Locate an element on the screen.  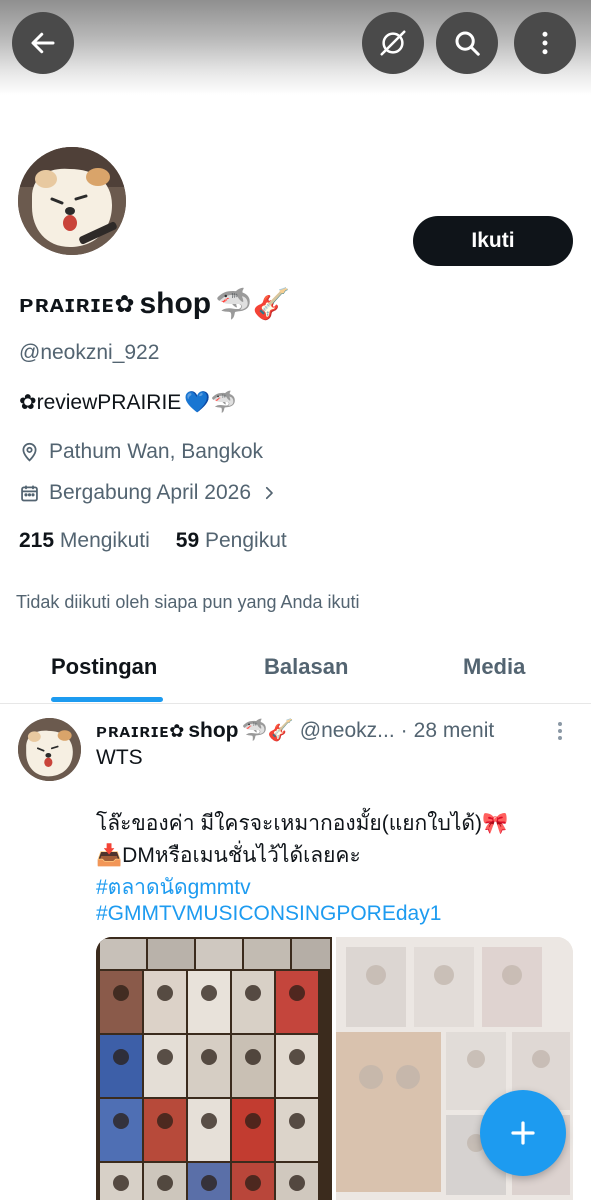
tab-replies: Balasan is located at coordinates (306, 667).